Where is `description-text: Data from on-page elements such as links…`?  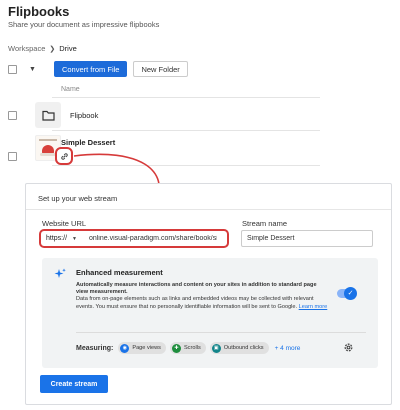
description-text: Data from on-page elements such as links… is located at coordinates (195, 303).